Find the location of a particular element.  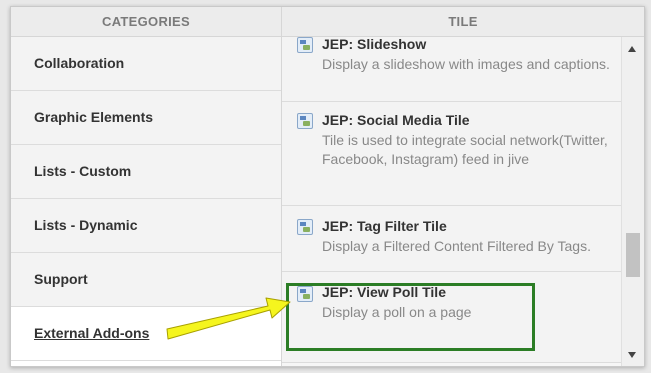

tile-title: JEP: Social Media Tile is located at coordinates (396, 120).